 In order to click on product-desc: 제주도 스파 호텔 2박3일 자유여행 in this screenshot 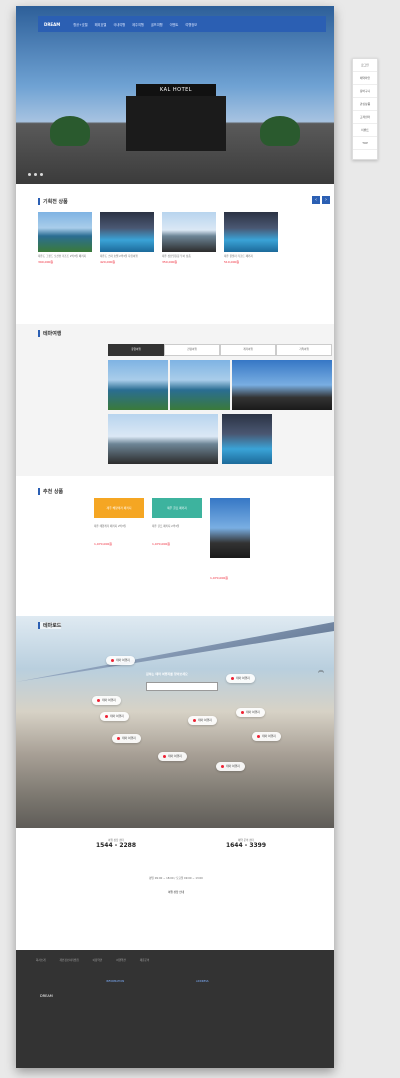, I will do `click(119, 256)`.